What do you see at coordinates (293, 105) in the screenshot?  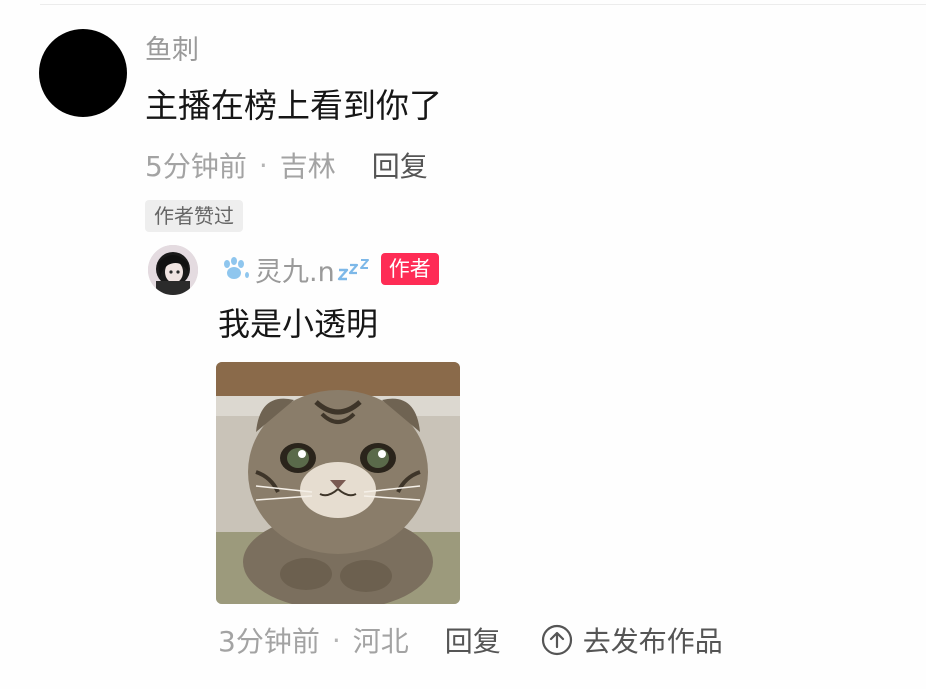 I see `comment-text: 主播在榜上看到你了` at bounding box center [293, 105].